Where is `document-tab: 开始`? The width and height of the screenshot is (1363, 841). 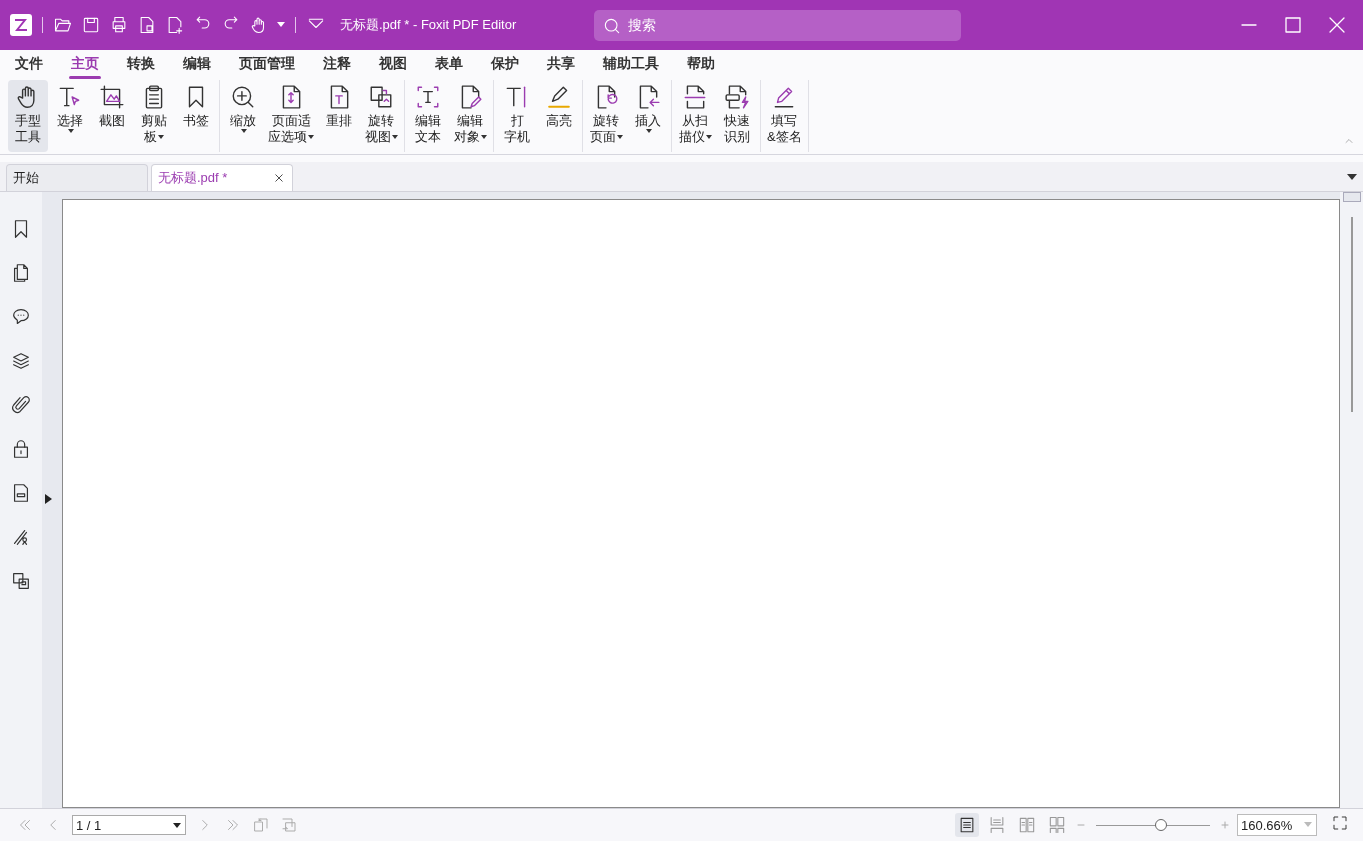
document-tab: 开始 is located at coordinates (77, 177).